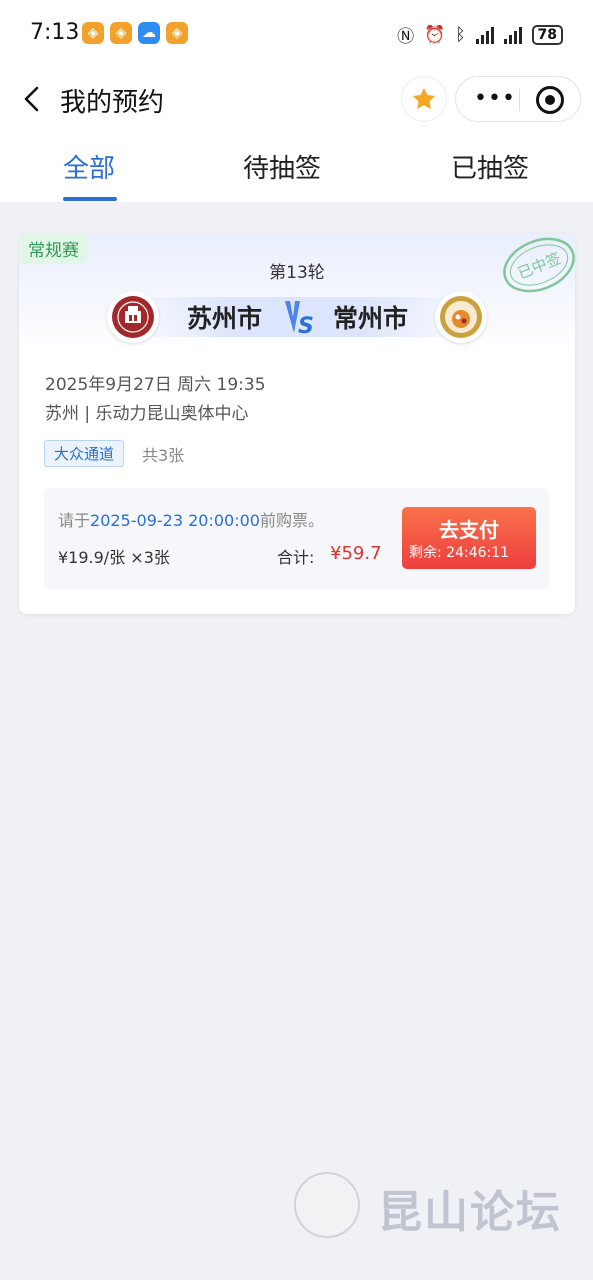 This screenshot has width=593, height=1280. Describe the element at coordinates (147, 414) in the screenshot. I see `match-venue: 苏州 | 乐动力昆山奥体中心` at that location.